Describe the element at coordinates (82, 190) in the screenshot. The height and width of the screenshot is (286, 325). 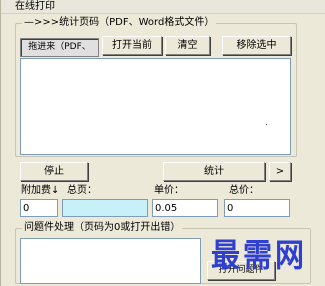
I see `total-pages-label: 总页：` at that location.